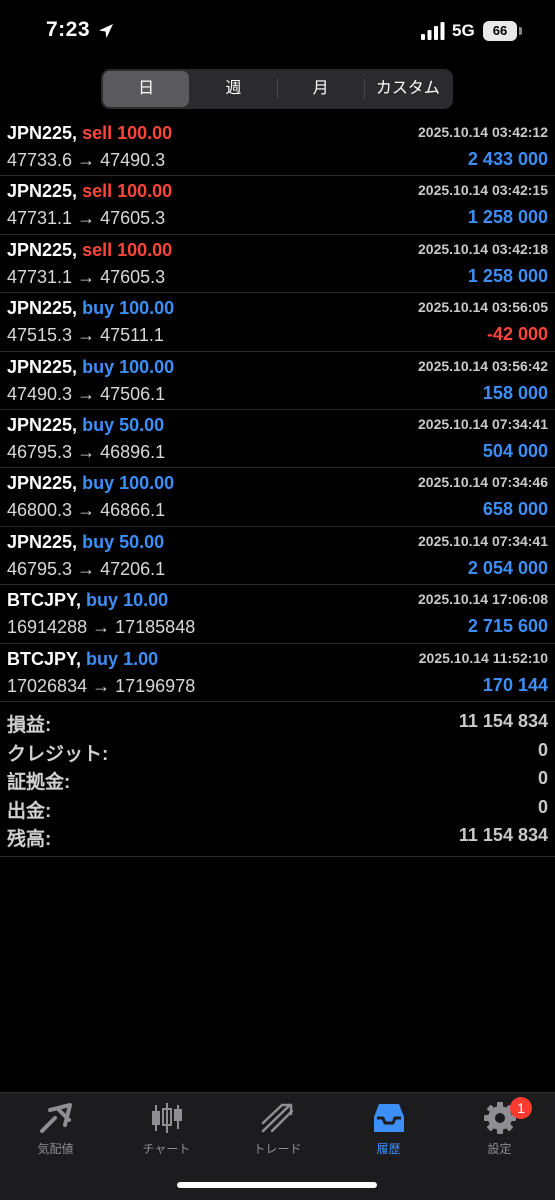 Image resolution: width=555 pixels, height=1200 pixels. Describe the element at coordinates (277, 722) in the screenshot. I see `summary-row-profit: 損益: 11 154 834` at that location.